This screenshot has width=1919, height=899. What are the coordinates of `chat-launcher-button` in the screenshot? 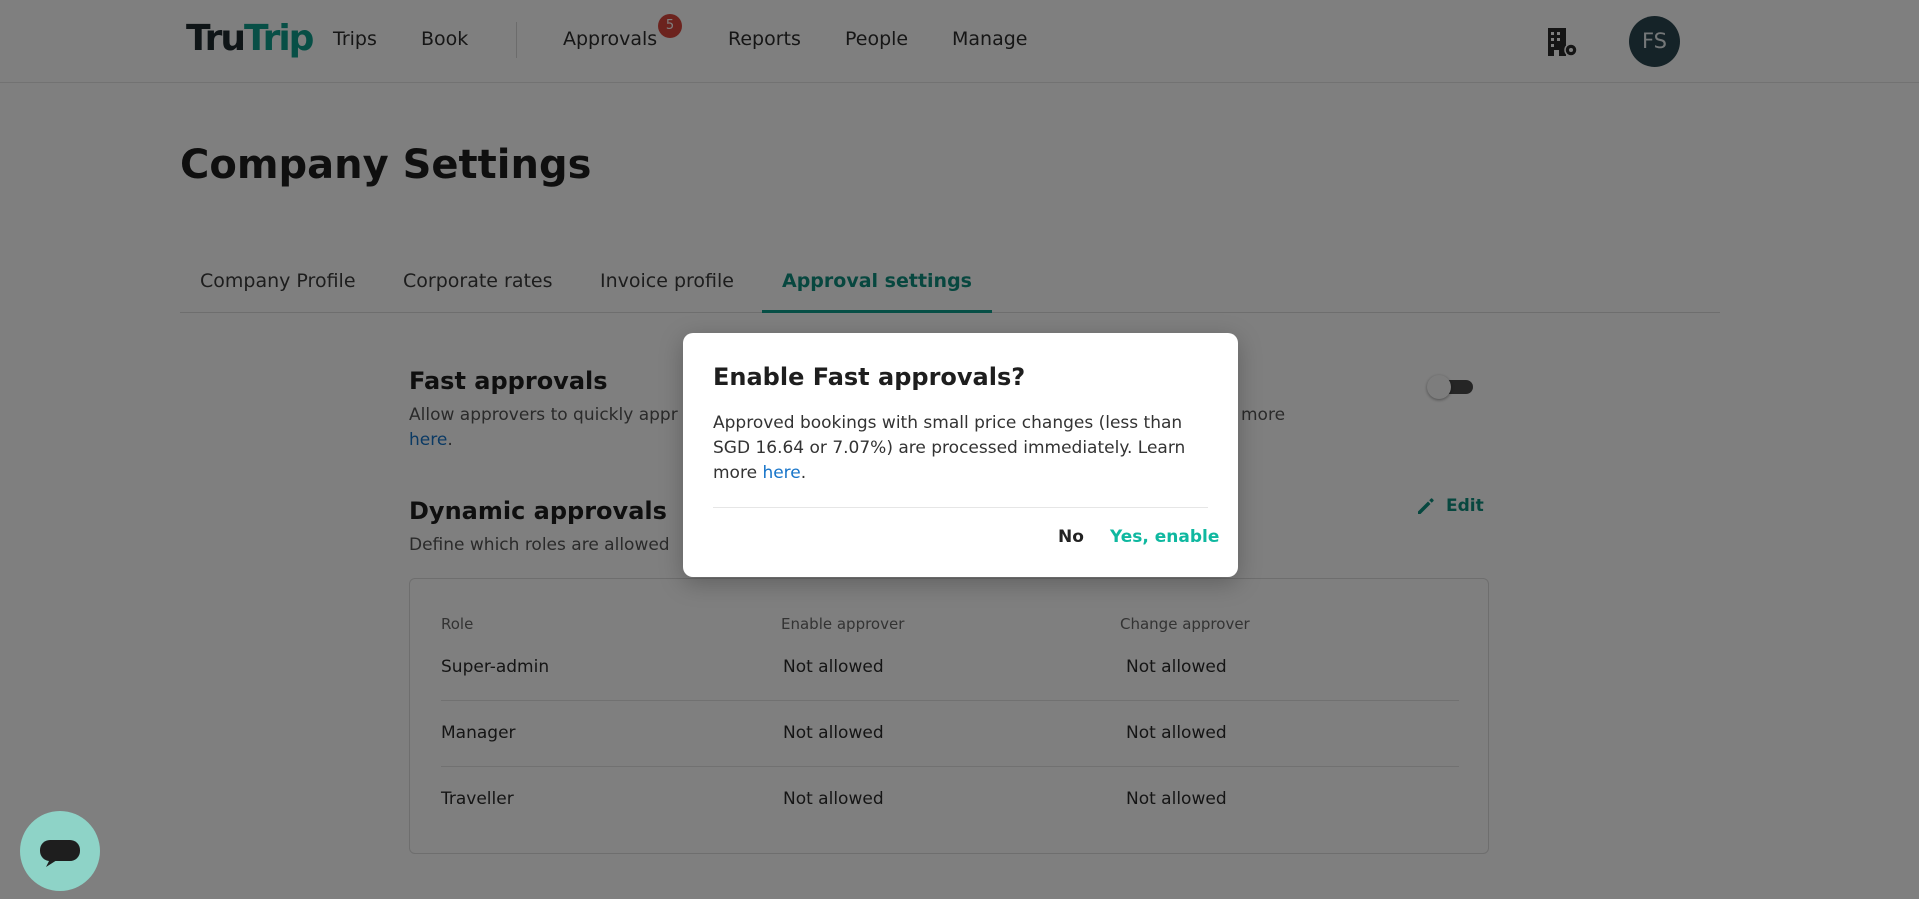 It's located at (60, 851).